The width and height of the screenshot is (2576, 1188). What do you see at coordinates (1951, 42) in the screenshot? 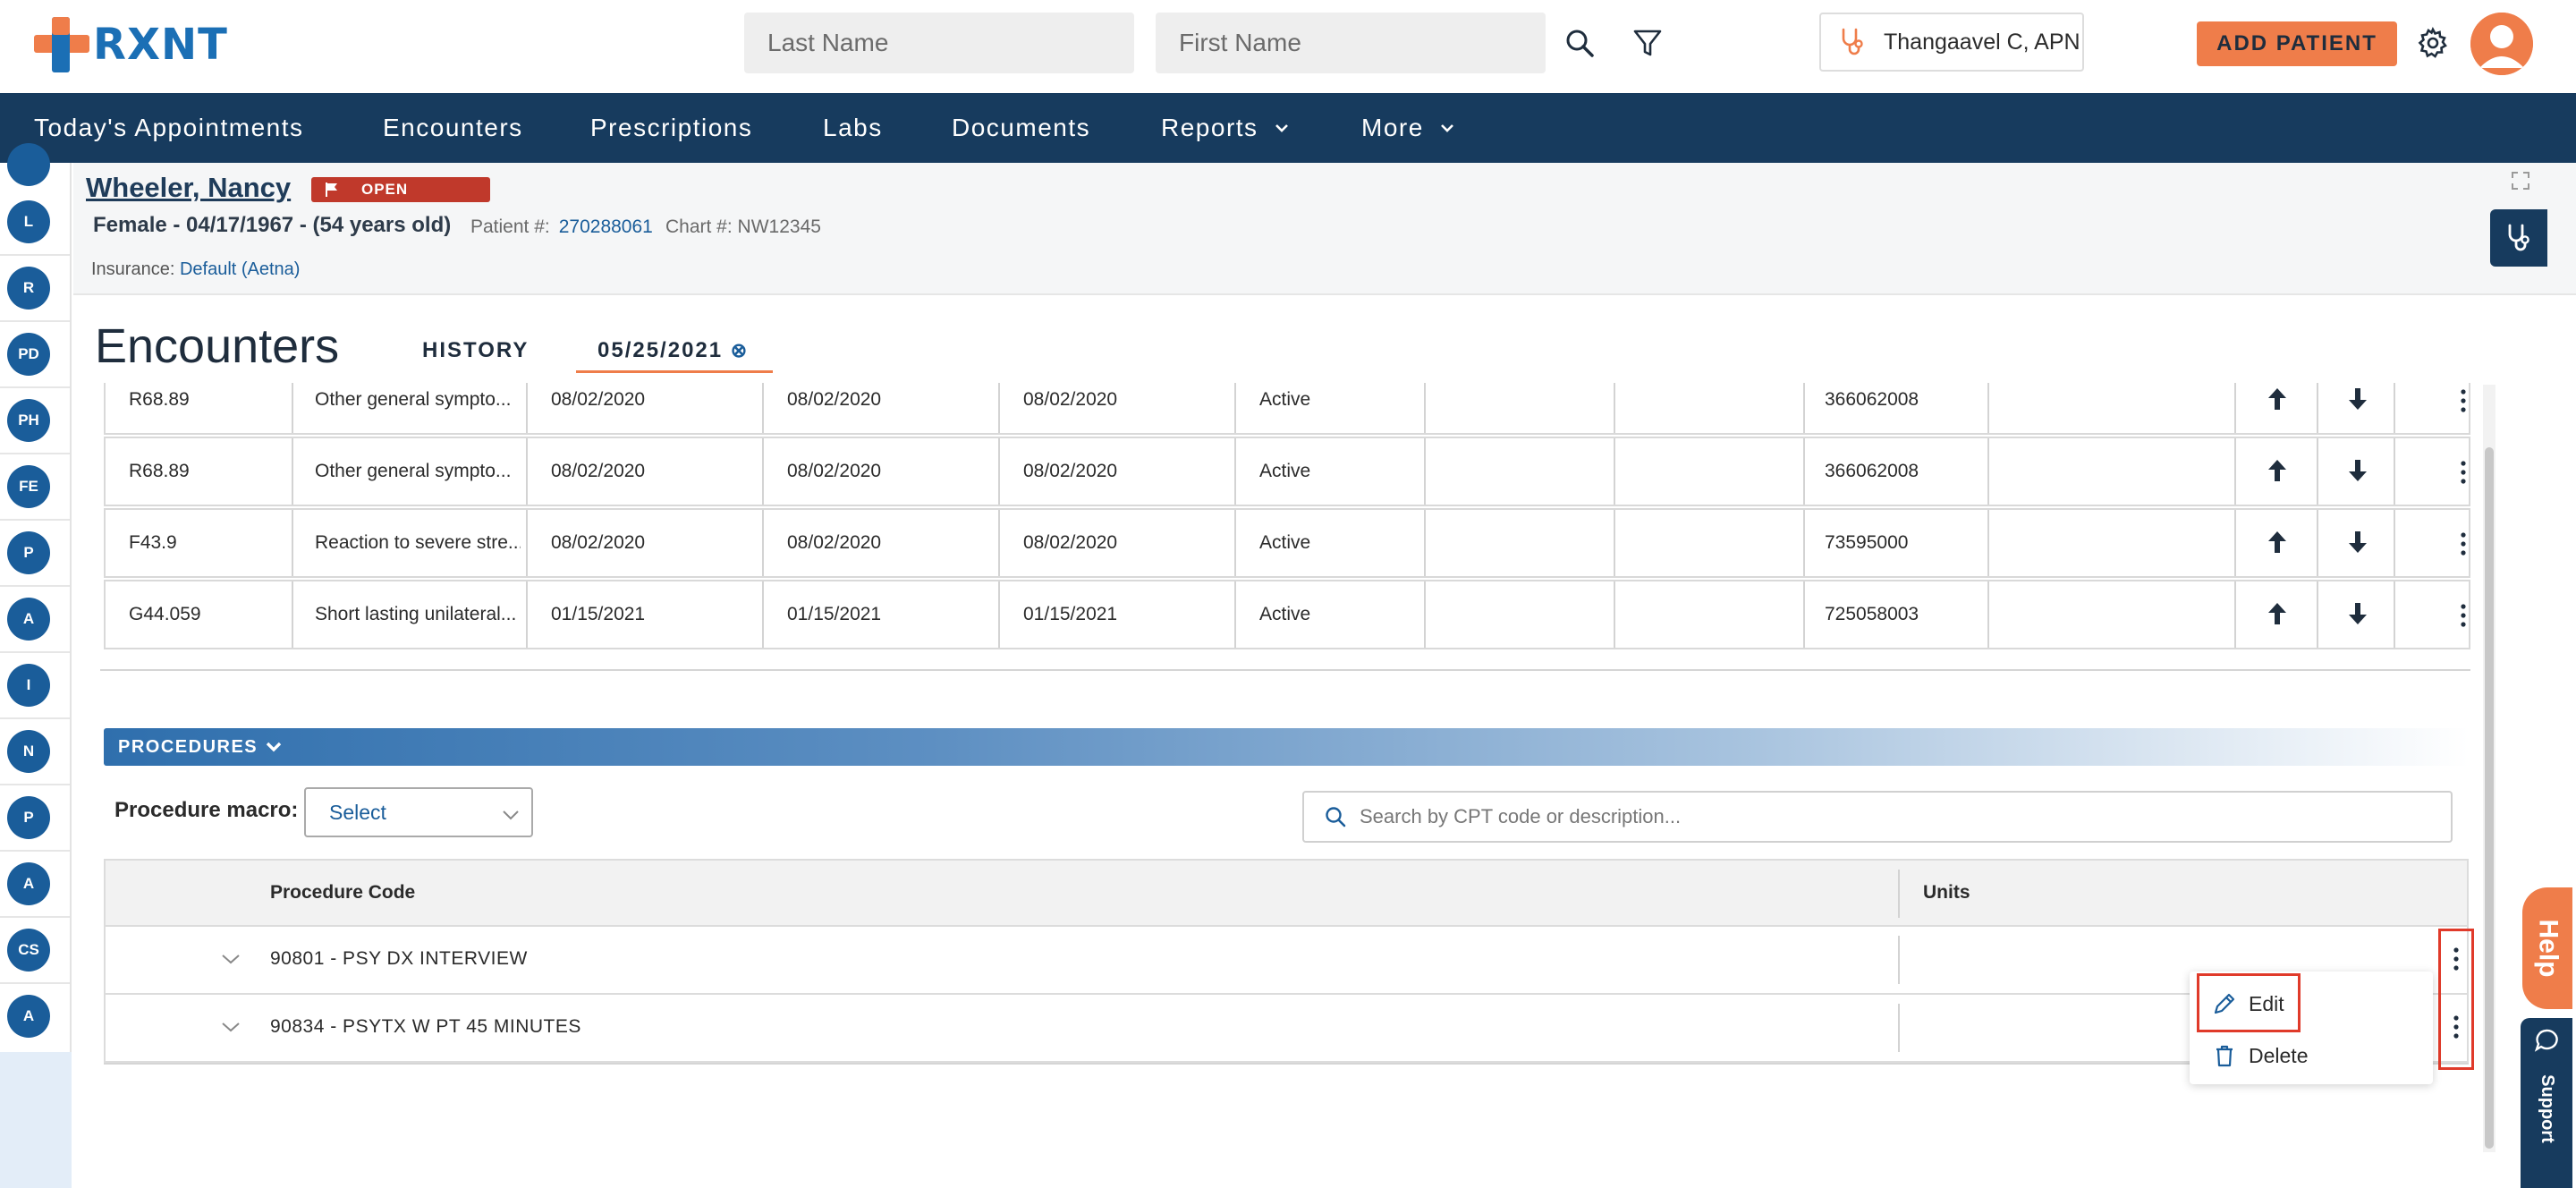
I see `provider-selector: Thangaavel C, APN` at bounding box center [1951, 42].